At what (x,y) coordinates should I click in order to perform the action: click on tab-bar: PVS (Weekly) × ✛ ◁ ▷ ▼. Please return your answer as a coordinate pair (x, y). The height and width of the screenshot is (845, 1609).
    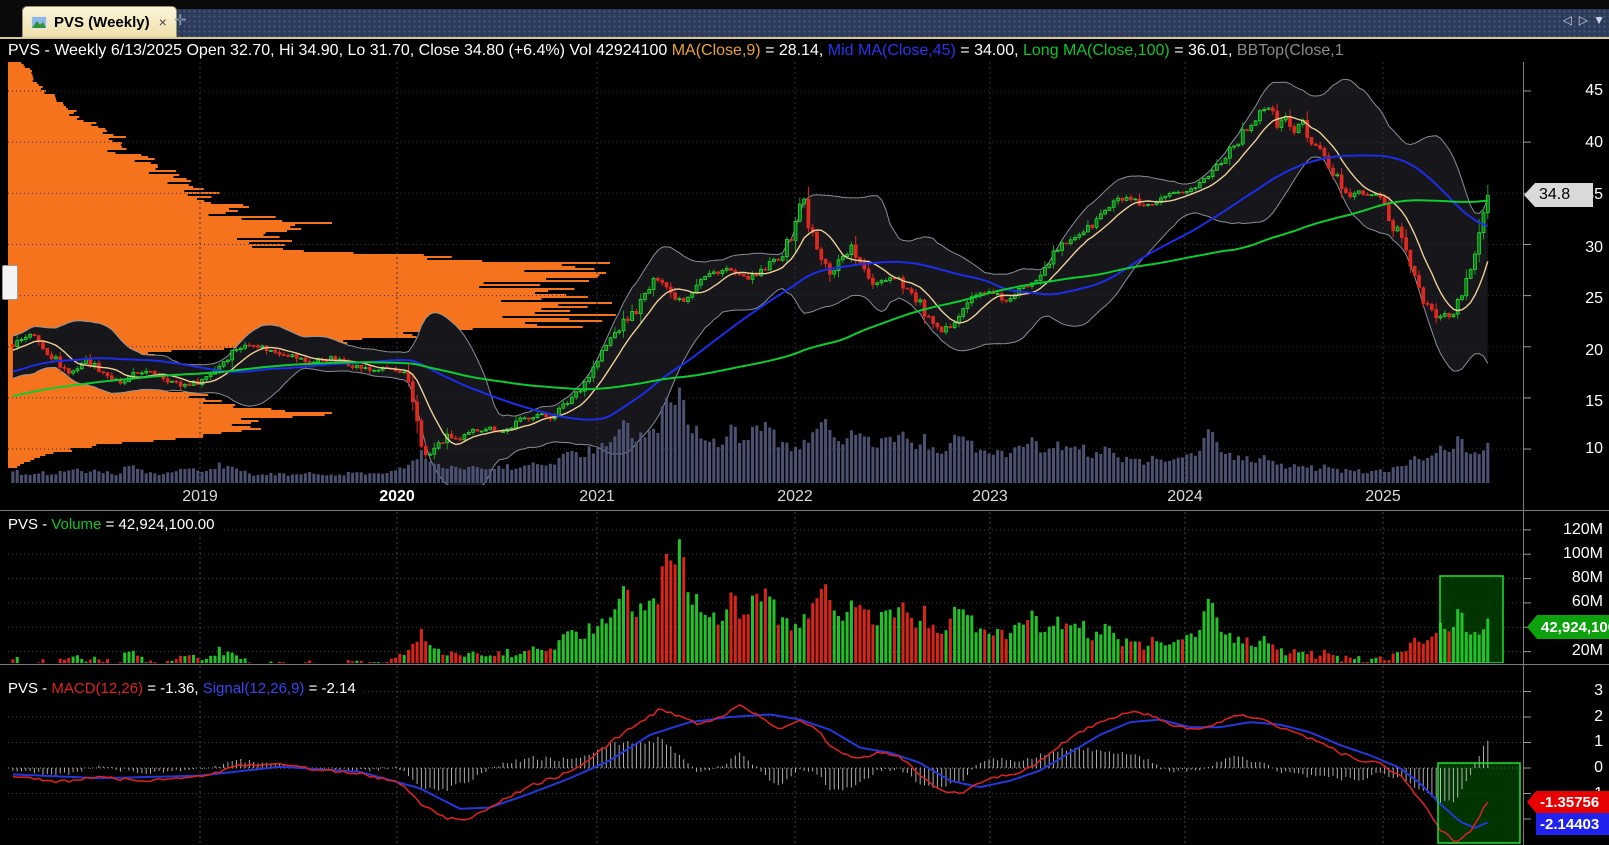
    Looking at the image, I should click on (804, 18).